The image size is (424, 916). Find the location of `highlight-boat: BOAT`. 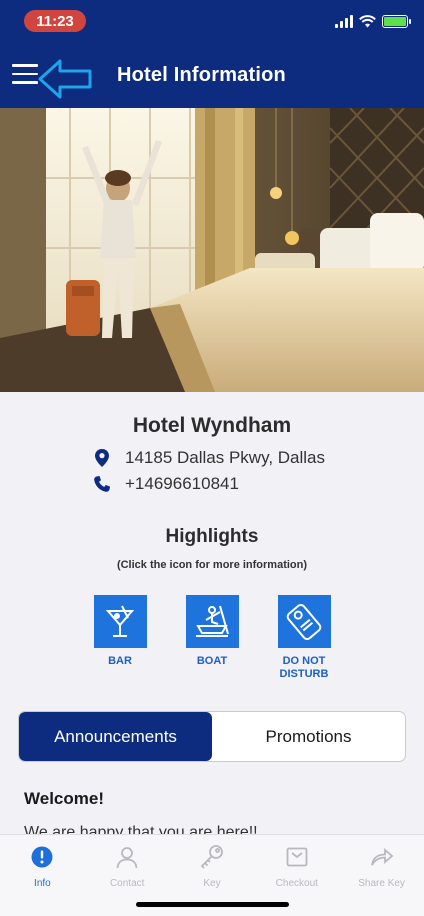

highlight-boat: BOAT is located at coordinates (212, 631).